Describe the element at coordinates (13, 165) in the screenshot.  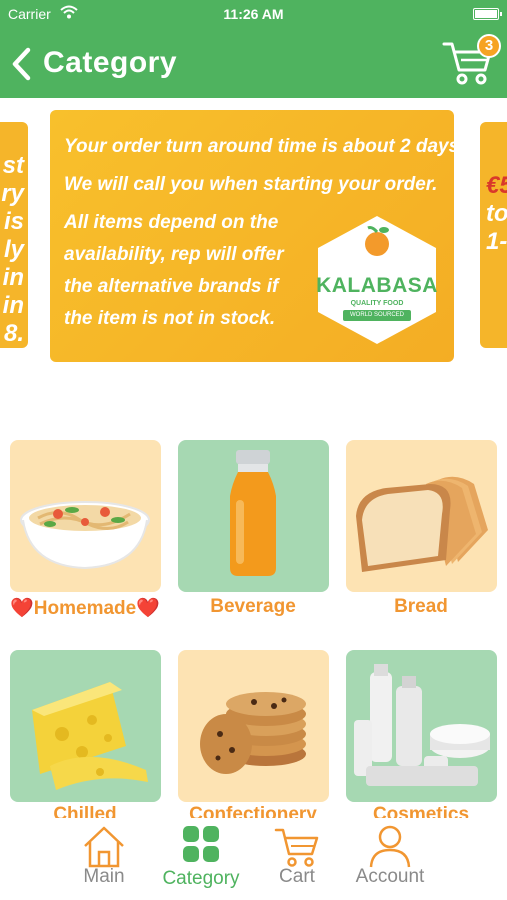
I see `banner-peek-text: st` at that location.